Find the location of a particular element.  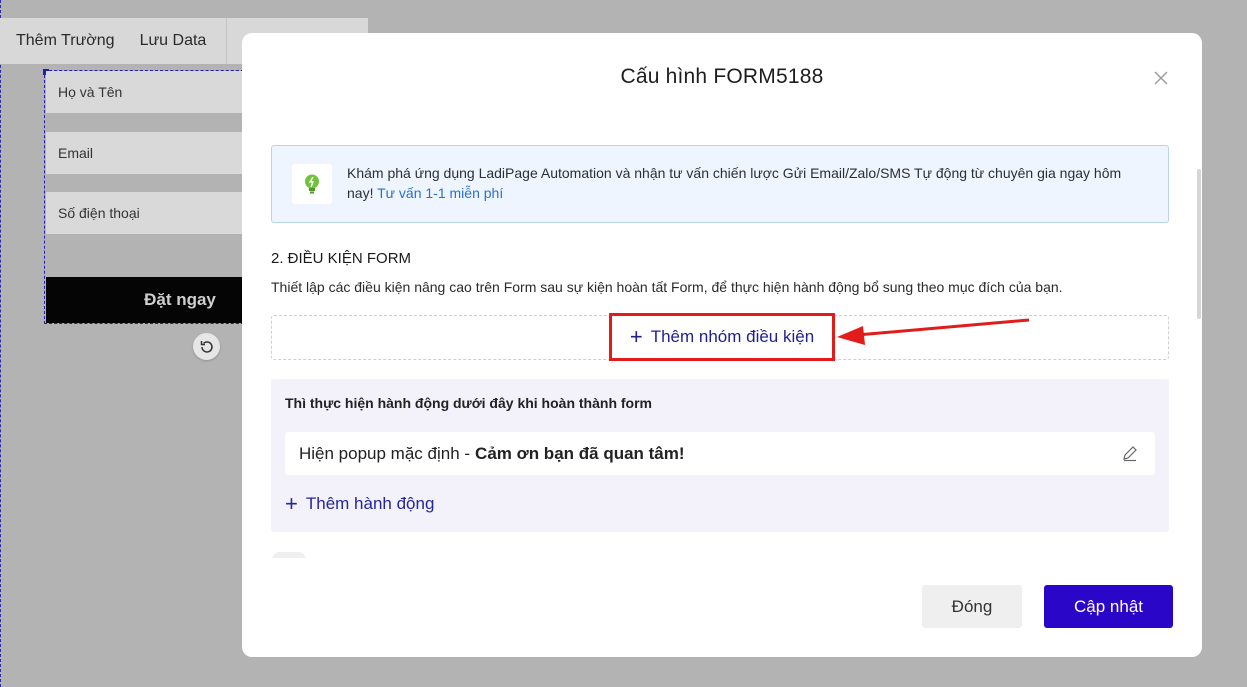

annotation-arrow is located at coordinates (933, 331).